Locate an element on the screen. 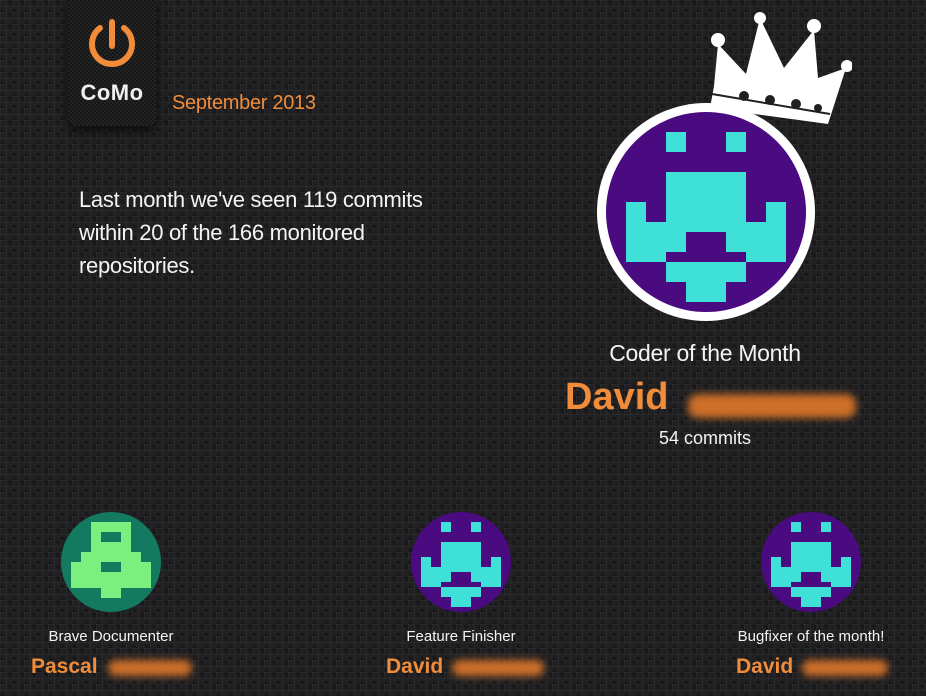  coder-of-month-title: Coder of the Month is located at coordinates (705, 353).